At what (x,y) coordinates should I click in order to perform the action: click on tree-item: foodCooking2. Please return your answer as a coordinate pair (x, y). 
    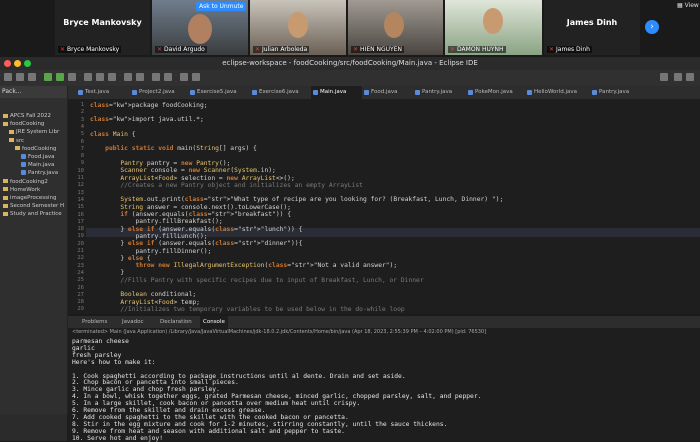
    Looking at the image, I should click on (25, 182).